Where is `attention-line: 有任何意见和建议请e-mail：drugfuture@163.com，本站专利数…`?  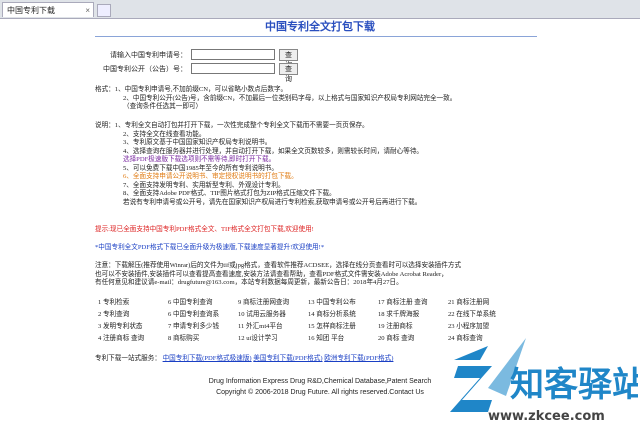 attention-line: 有任何意见和建议请e-mail：drugfuture@163.com，本站专利数… is located at coordinates (249, 282).